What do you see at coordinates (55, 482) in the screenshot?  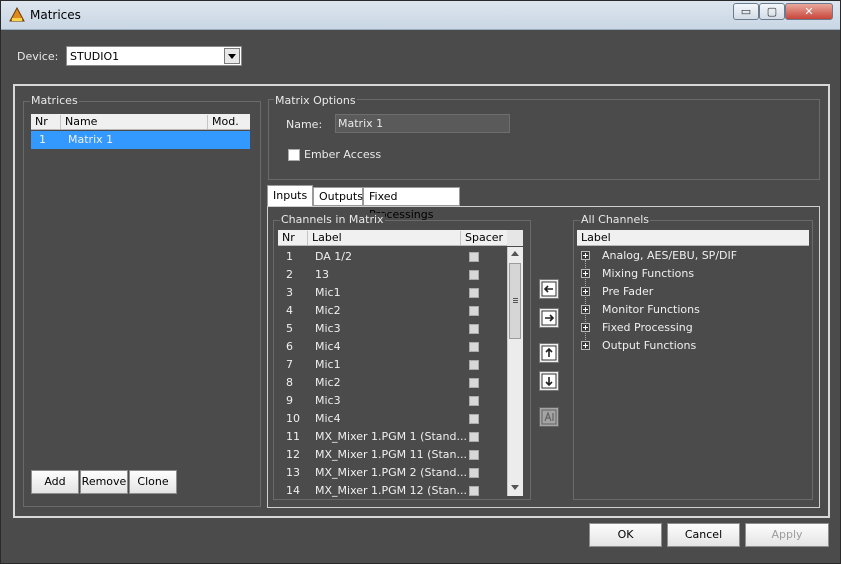 I see `add-button: Add` at bounding box center [55, 482].